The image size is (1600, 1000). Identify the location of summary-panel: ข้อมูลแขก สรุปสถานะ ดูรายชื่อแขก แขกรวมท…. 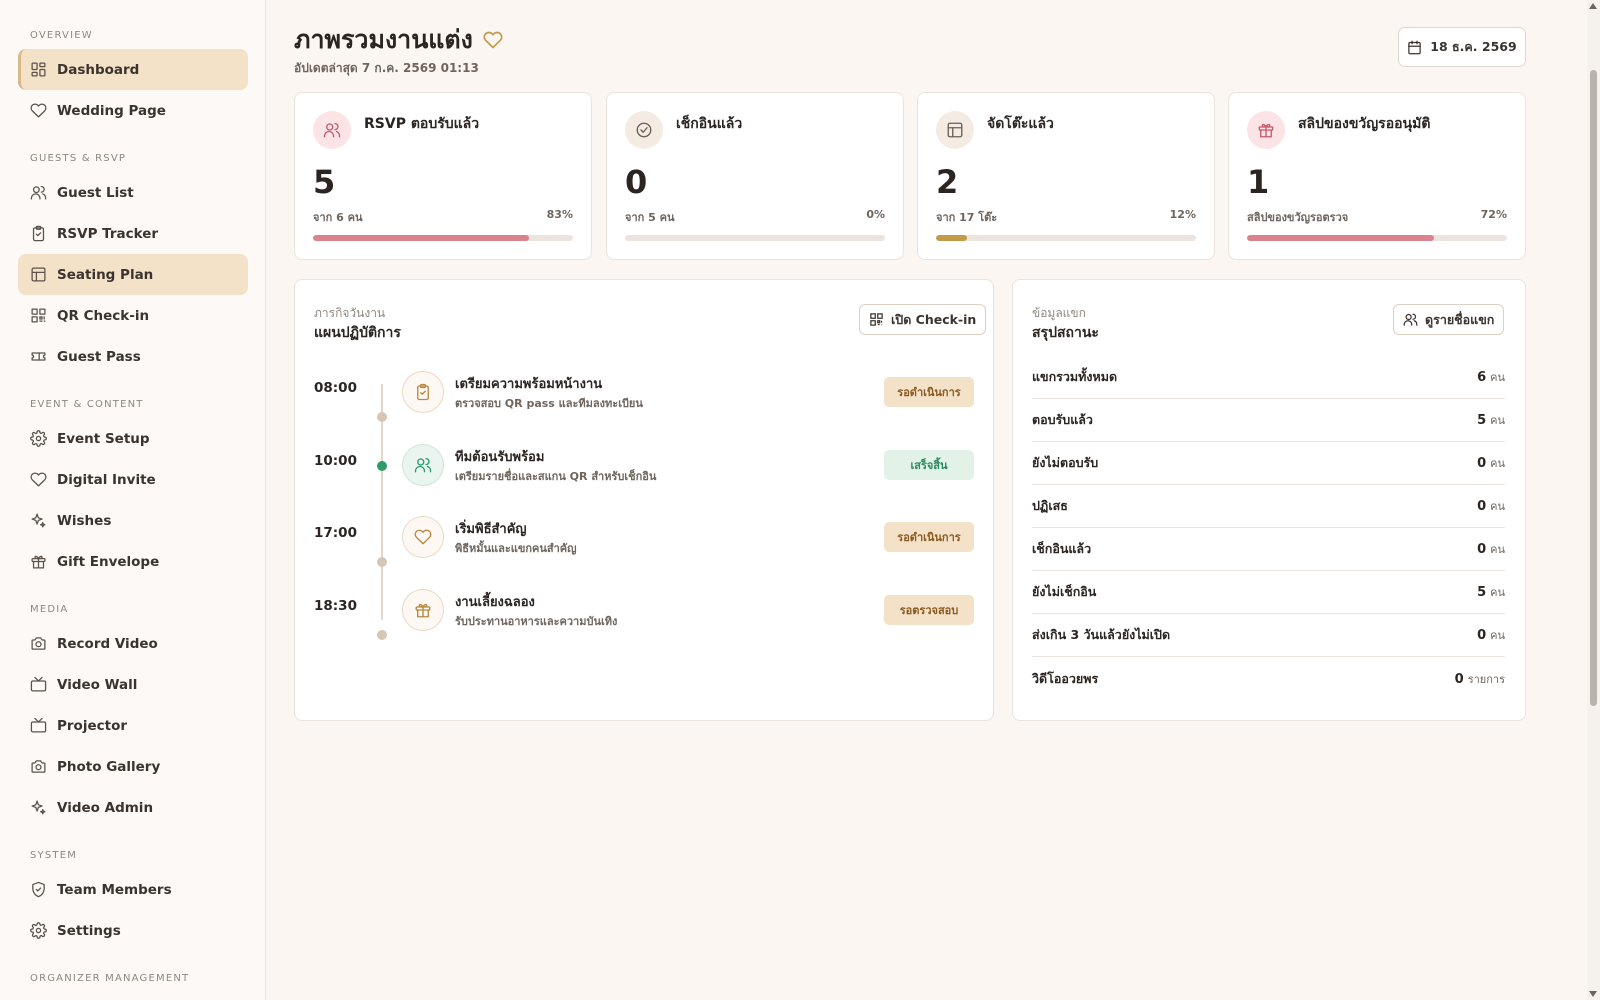
(1269, 500).